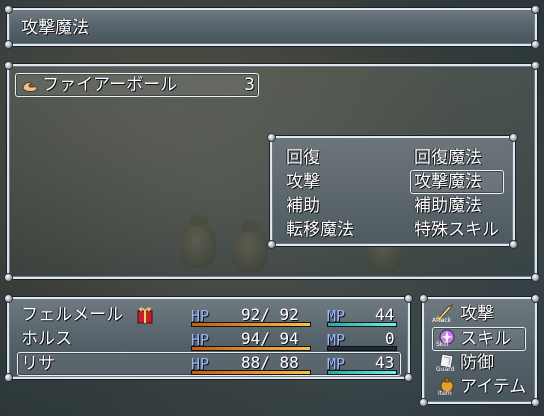 This screenshot has height=416, width=544. I want to click on skill-type-window: 回復 回復魔法 攻撃 攻撃魔法 補助 補助魔法 転移魔法 特殊スキル, so click(392, 191).